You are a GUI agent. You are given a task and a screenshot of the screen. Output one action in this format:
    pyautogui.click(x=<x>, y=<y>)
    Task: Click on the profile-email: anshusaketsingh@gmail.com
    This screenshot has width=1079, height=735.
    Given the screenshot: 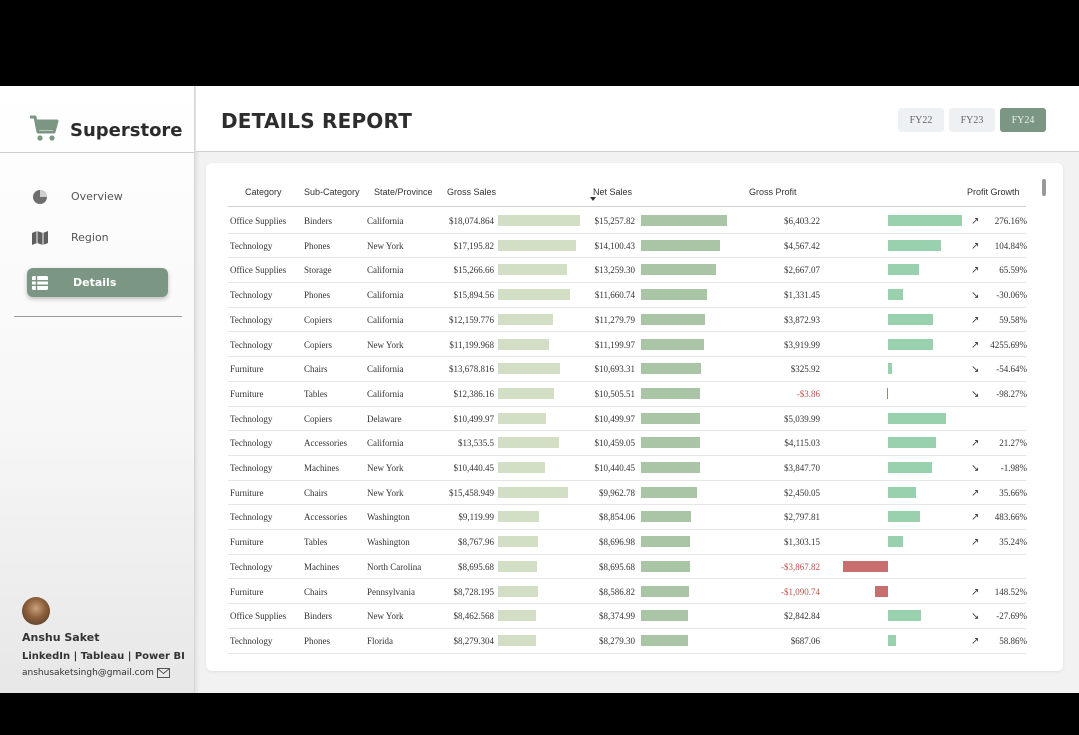 What is the action you would take?
    pyautogui.click(x=96, y=673)
    